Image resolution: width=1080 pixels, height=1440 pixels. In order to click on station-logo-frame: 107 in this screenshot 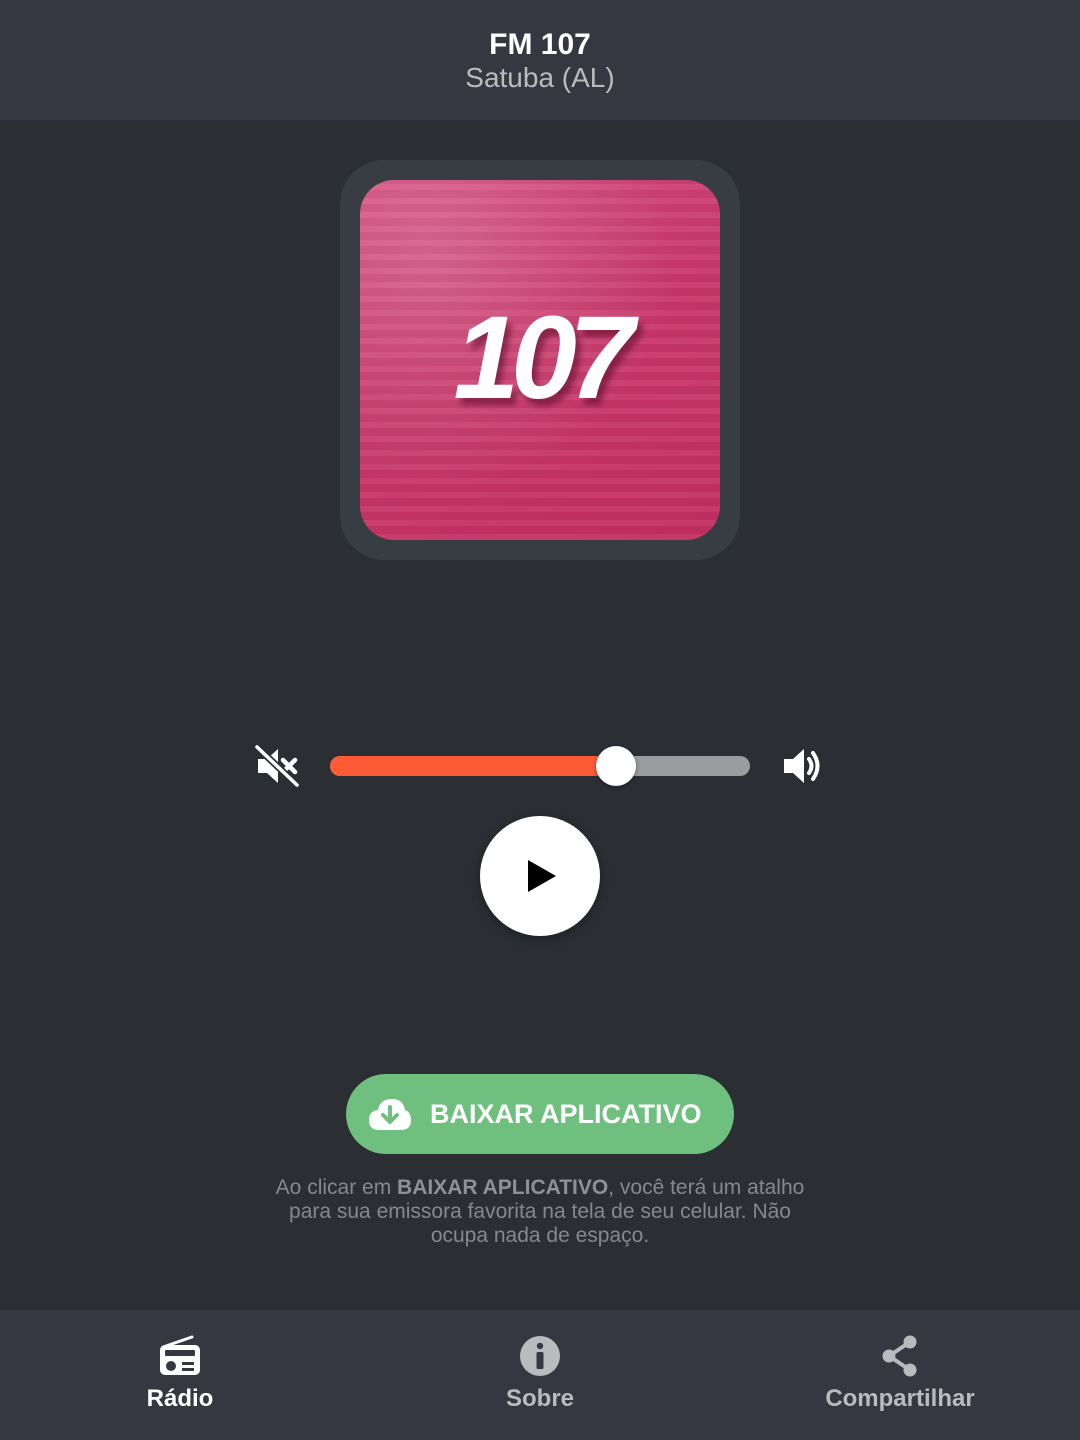, I will do `click(540, 360)`.